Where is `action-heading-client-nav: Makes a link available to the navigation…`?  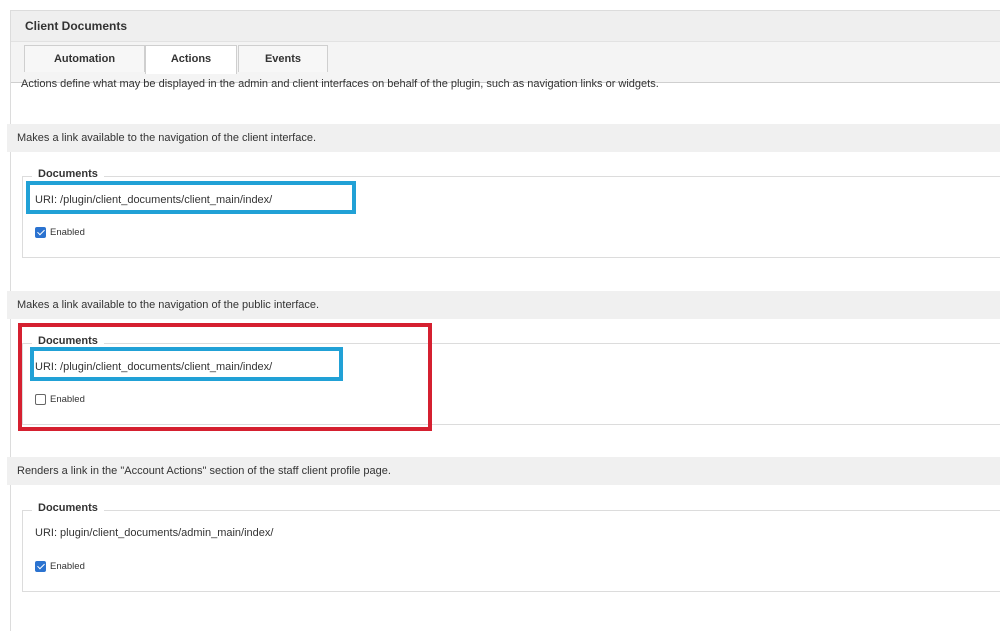 action-heading-client-nav: Makes a link available to the navigation… is located at coordinates (503, 138).